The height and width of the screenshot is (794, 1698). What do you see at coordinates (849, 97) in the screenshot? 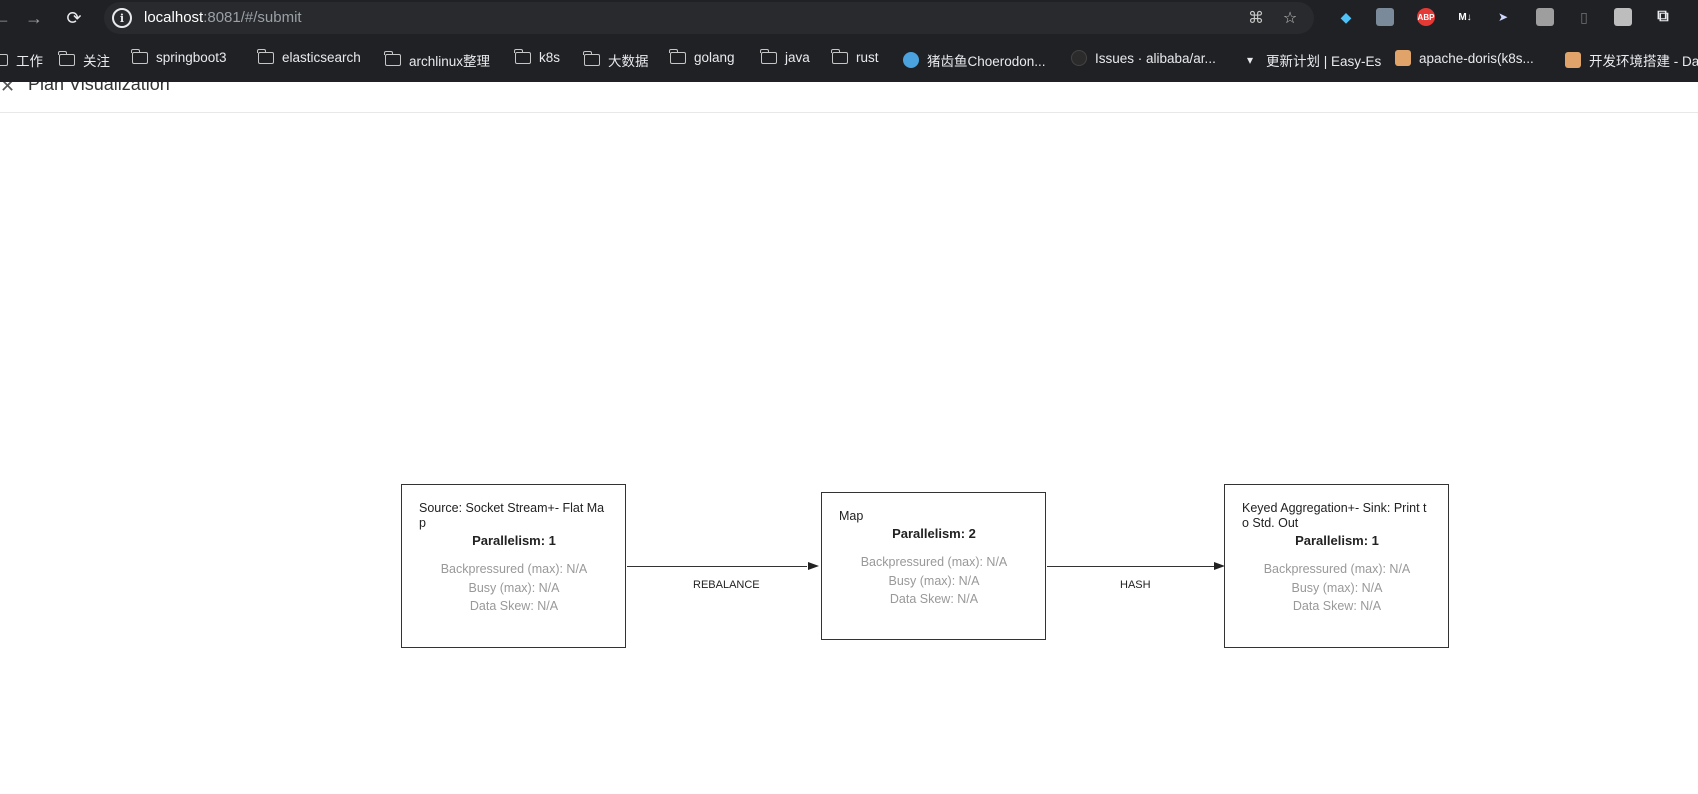
I see `plan-header: ✕ Plan Visualization` at bounding box center [849, 97].